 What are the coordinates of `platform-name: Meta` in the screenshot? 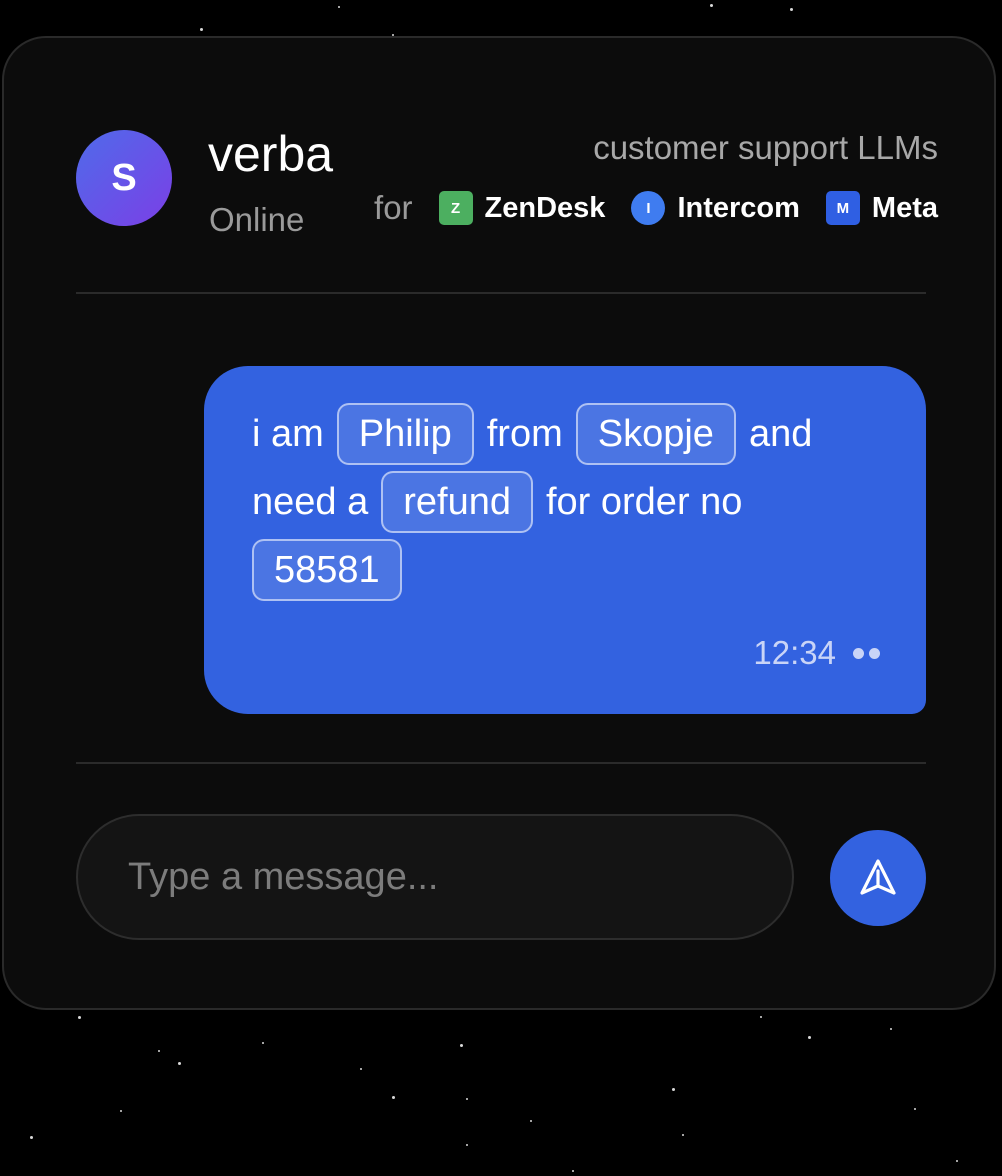 It's located at (904, 207).